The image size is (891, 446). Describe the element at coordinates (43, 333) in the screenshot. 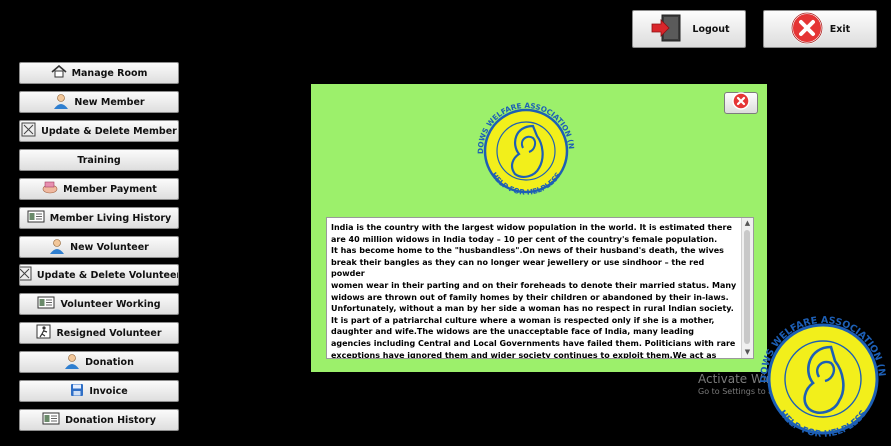

I see `resign-figure-icon` at that location.